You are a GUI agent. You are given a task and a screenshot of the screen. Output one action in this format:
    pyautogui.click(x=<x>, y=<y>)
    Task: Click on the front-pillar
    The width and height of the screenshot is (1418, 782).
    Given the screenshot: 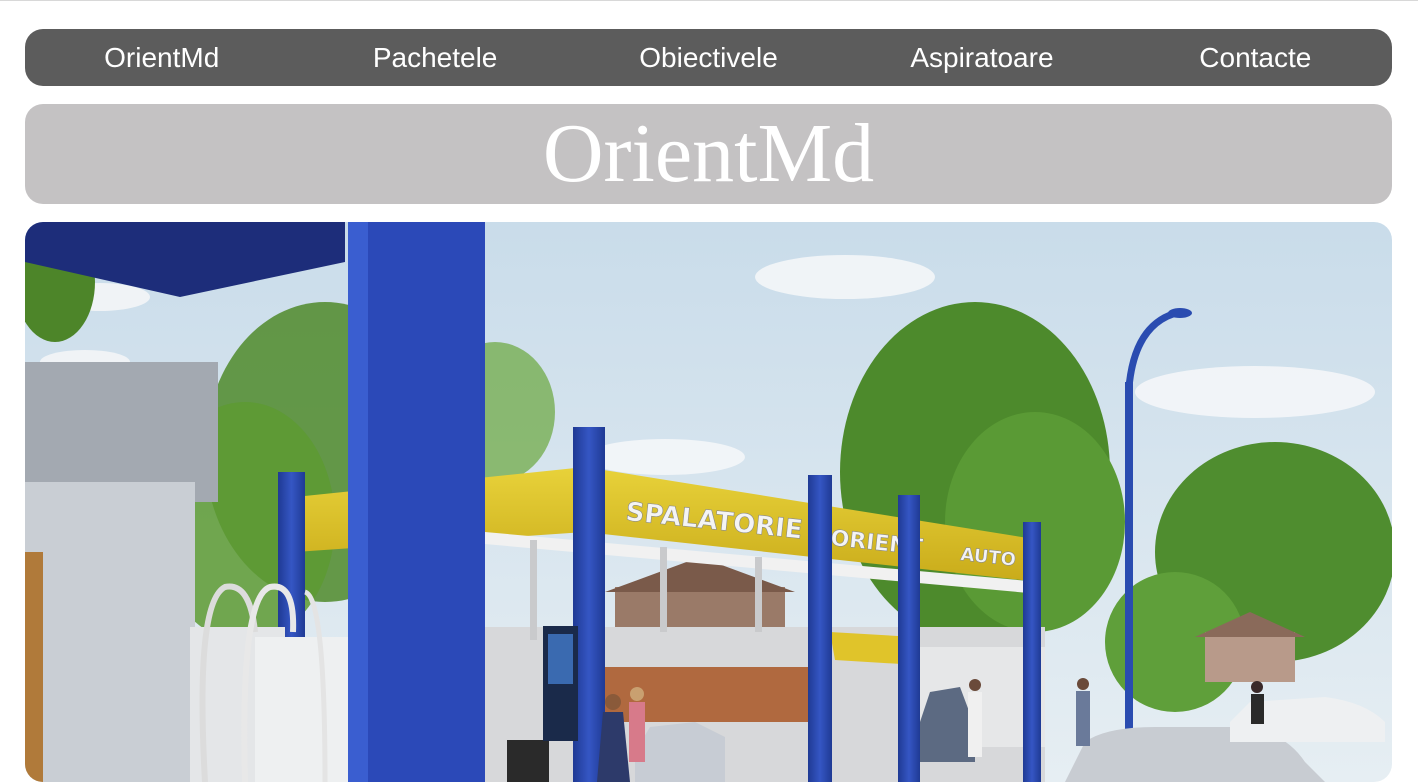 What is the action you would take?
    pyautogui.click(x=416, y=502)
    